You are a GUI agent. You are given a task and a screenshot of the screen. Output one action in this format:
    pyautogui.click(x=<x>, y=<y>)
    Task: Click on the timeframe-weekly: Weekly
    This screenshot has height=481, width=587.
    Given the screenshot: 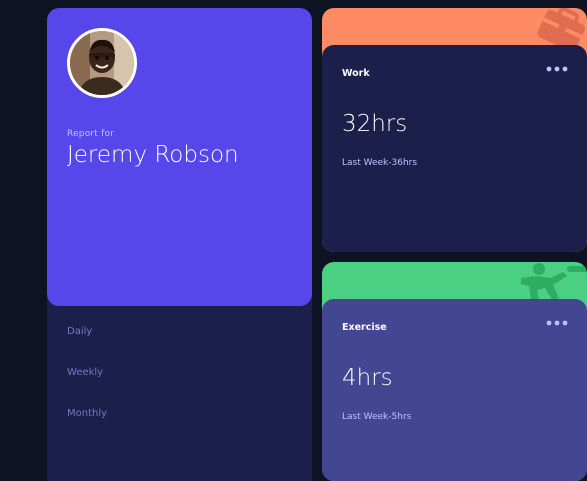 What is the action you would take?
    pyautogui.click(x=87, y=372)
    